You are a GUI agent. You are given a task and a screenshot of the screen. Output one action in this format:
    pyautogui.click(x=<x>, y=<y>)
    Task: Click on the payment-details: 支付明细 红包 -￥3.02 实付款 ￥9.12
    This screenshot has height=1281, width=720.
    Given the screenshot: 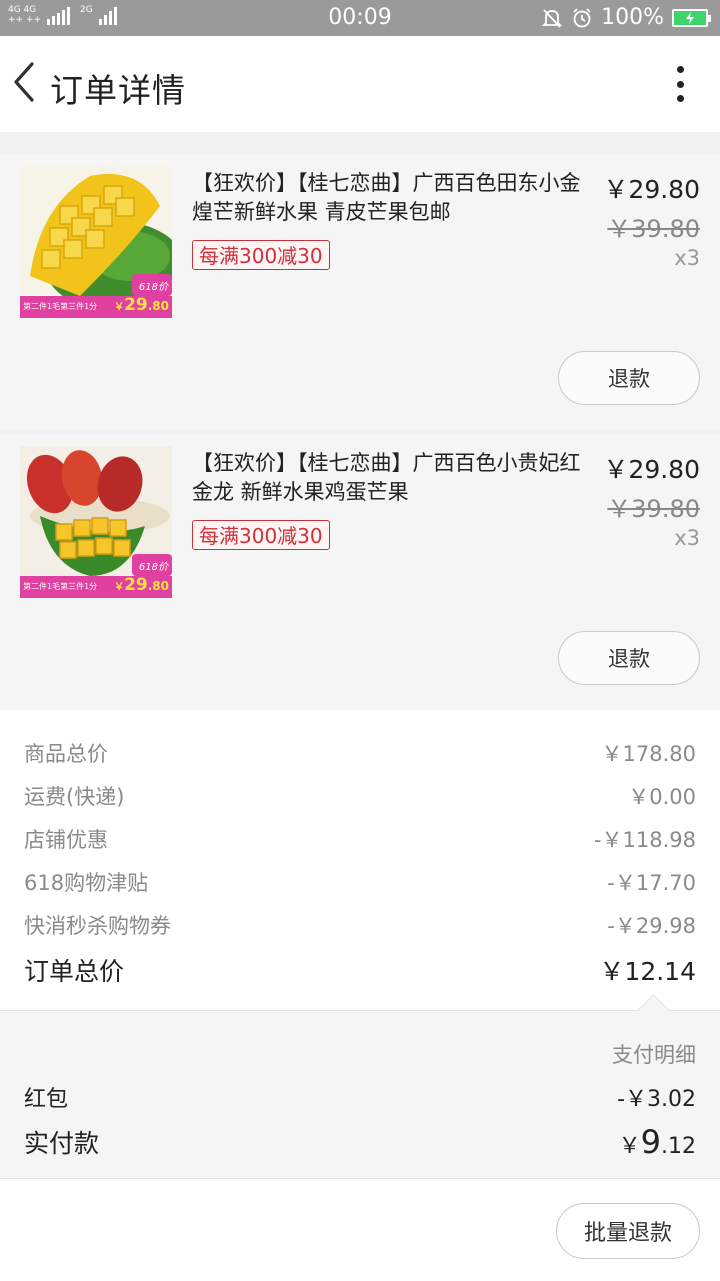 What is the action you would take?
    pyautogui.click(x=360, y=1086)
    